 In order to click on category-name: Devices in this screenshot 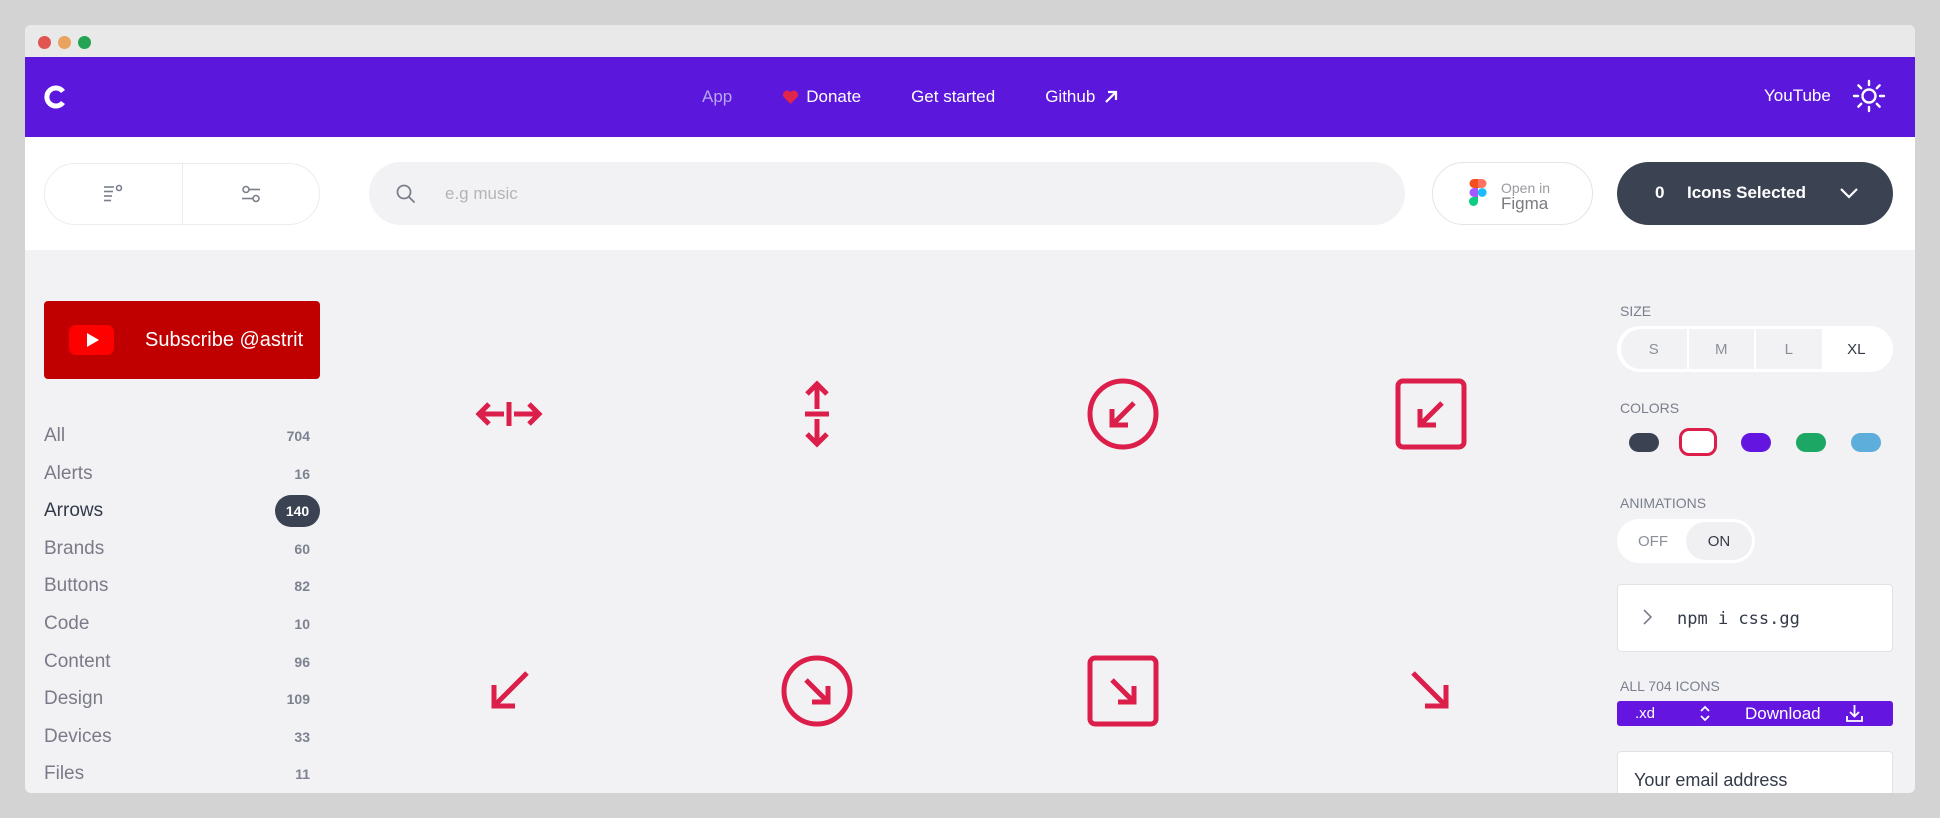, I will do `click(78, 736)`.